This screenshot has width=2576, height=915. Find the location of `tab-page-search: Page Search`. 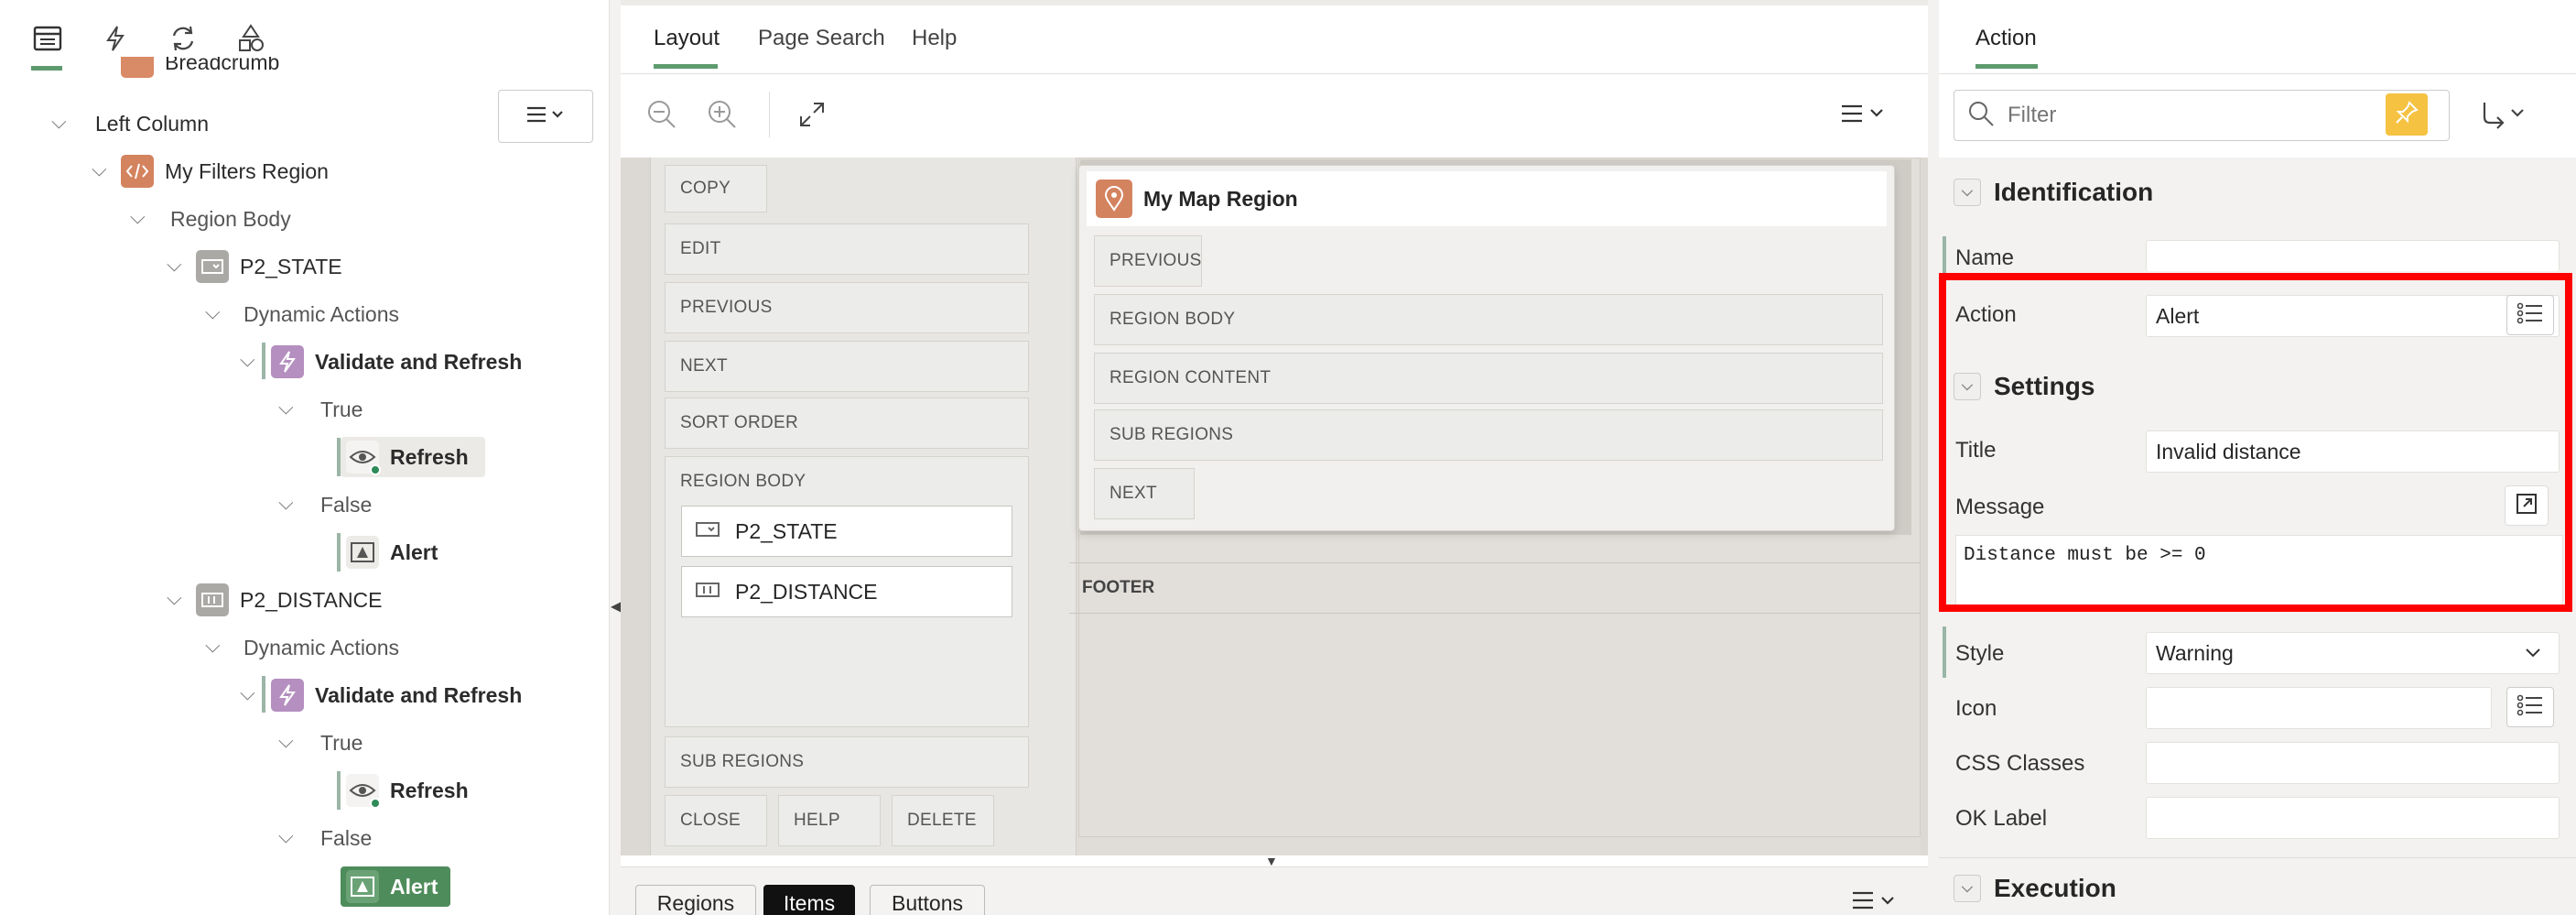

tab-page-search: Page Search is located at coordinates (822, 38).